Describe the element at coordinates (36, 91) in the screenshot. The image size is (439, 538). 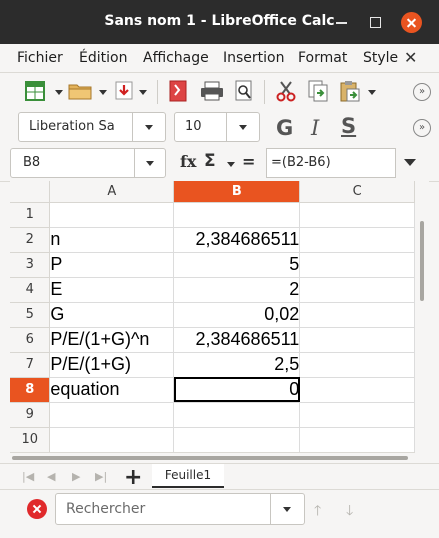
I see `new-spreadsheet-icon` at that location.